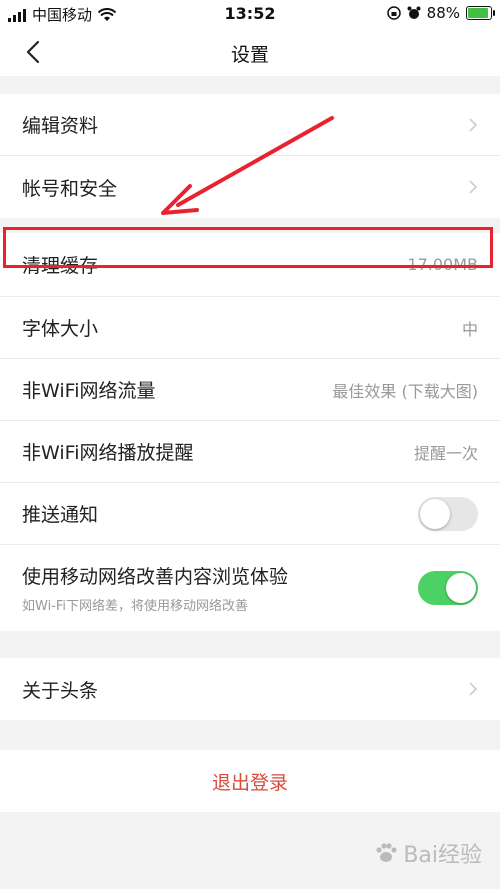 Image resolution: width=500 pixels, height=889 pixels. Describe the element at coordinates (443, 13) in the screenshot. I see `battery-percent: 88%` at that location.